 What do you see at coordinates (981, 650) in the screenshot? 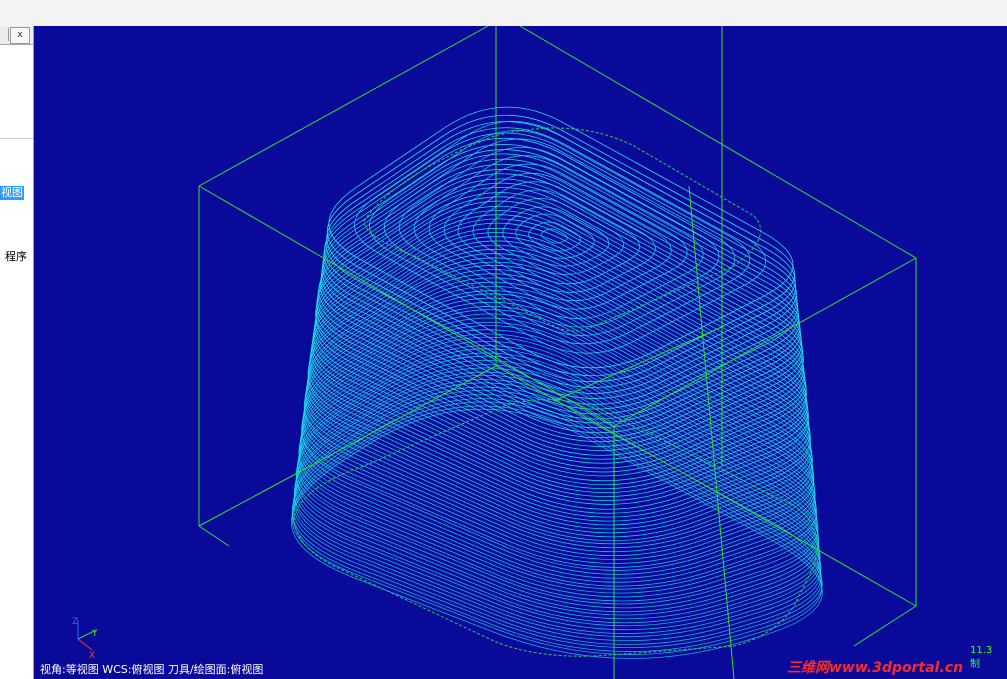
I see `coordinate-readout: 11.3` at bounding box center [981, 650].